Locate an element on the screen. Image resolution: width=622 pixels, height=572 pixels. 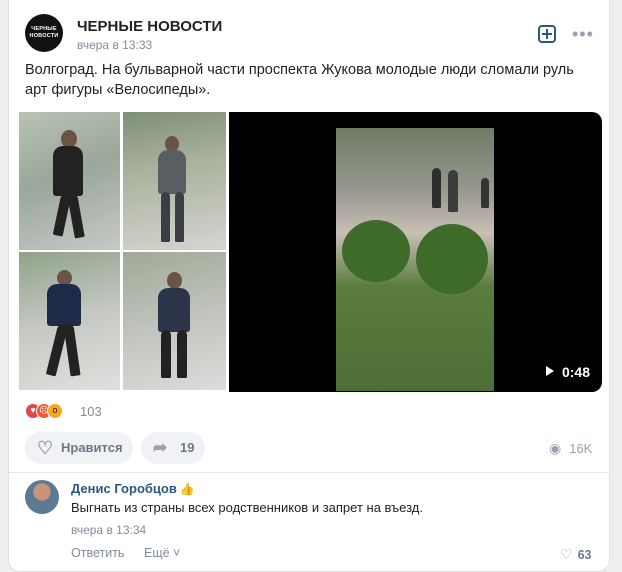
comment-time: вчера в 13:34 is located at coordinates (108, 530).